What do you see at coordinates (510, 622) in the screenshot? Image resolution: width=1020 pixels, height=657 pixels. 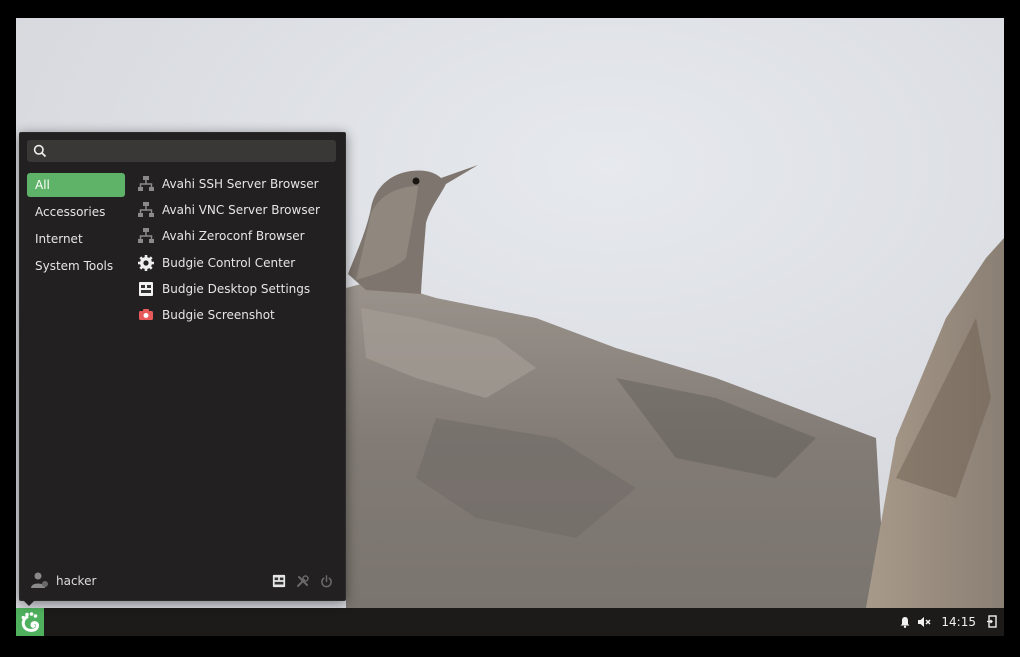 I see `bottom-panel: 14:15` at bounding box center [510, 622].